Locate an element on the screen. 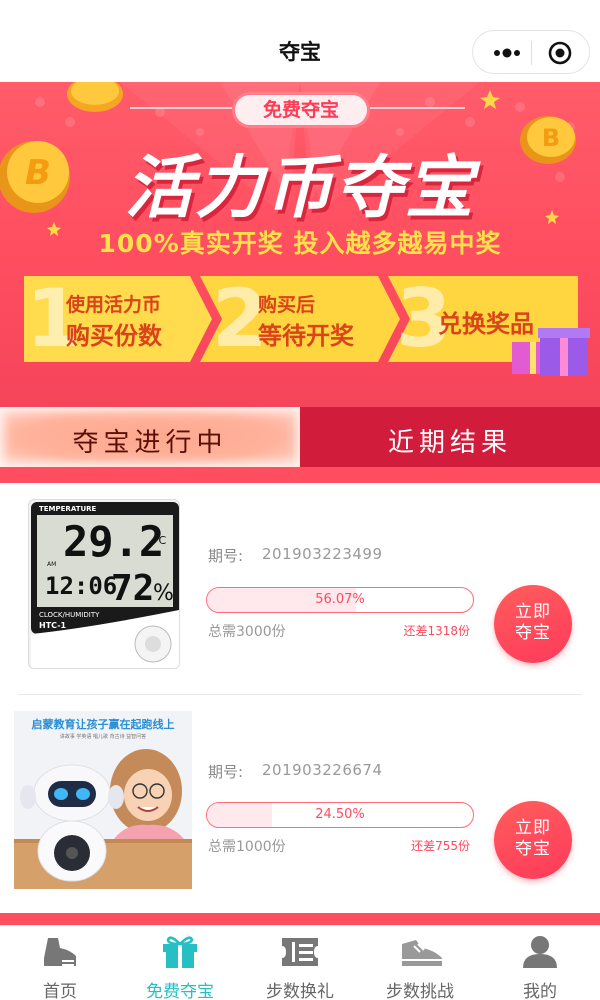  gift-icon is located at coordinates (180, 952).